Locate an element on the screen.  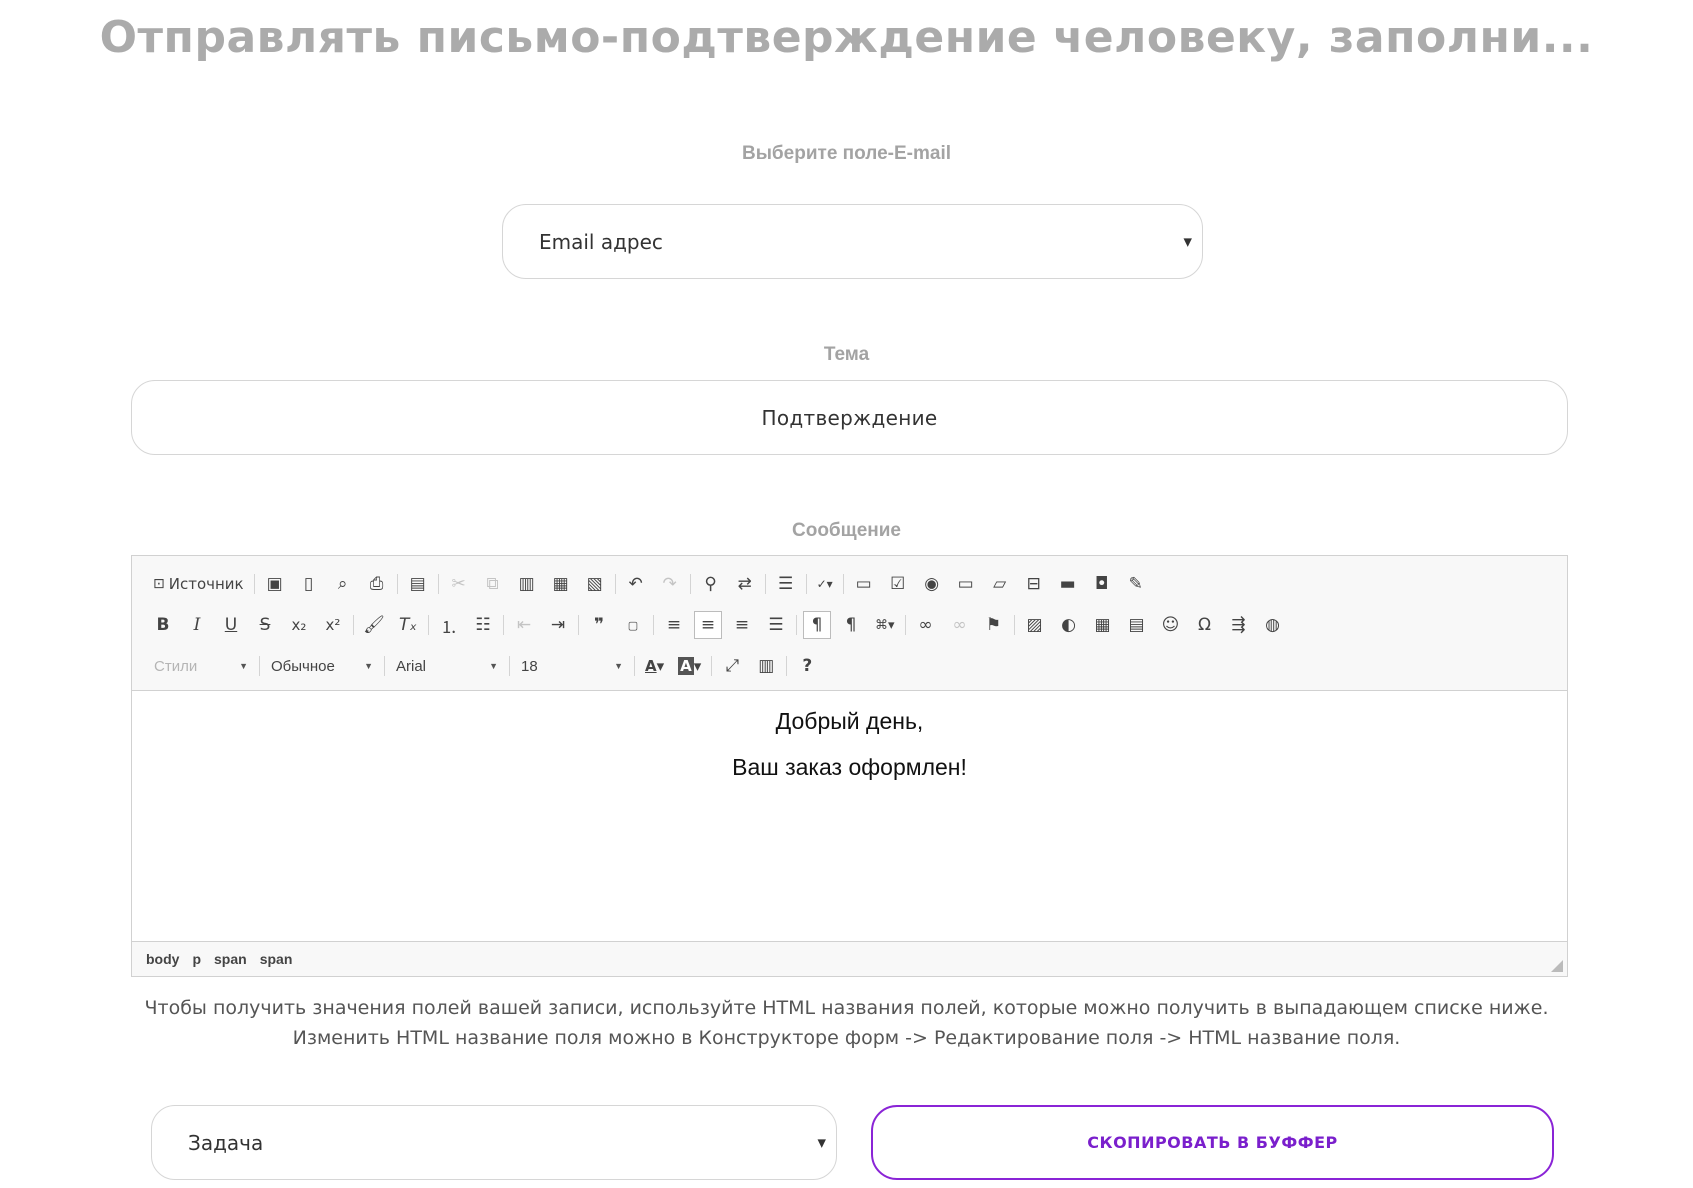
anchor-flag-icon: ⚑ is located at coordinates (994, 625).